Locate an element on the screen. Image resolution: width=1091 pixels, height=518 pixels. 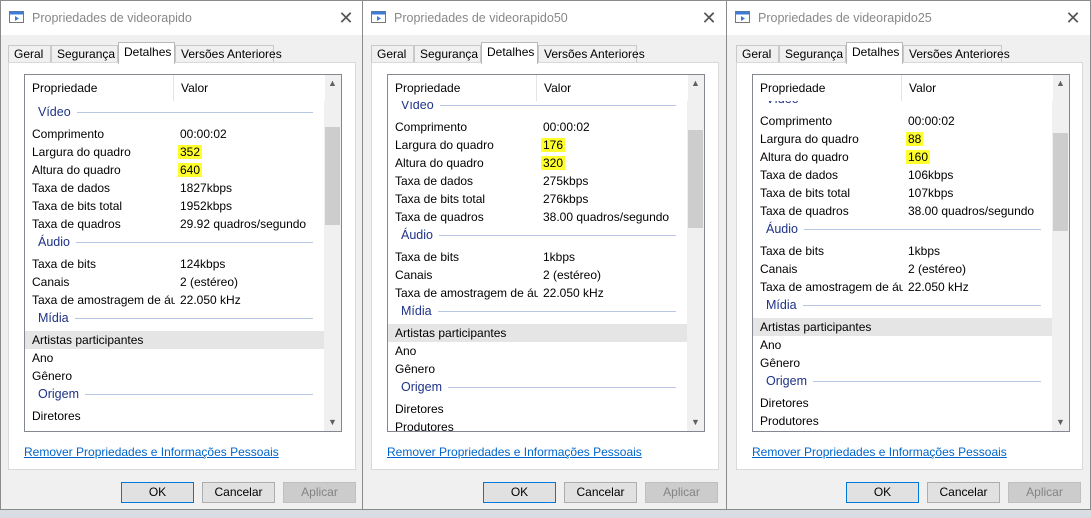
property-row-taxa-de-bits-total: Taxa de bits total 276kbps is located at coordinates (538, 199).